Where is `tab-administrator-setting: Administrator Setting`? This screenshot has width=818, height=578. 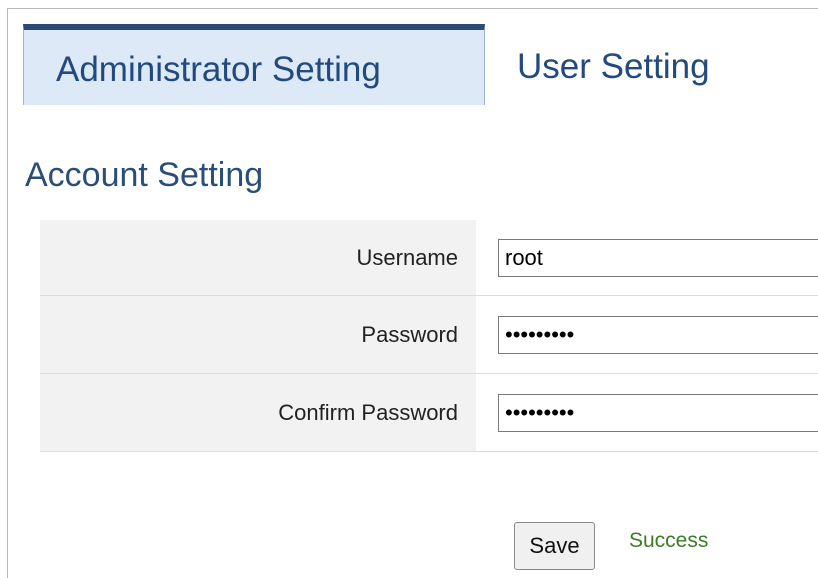 tab-administrator-setting: Administrator Setting is located at coordinates (254, 64).